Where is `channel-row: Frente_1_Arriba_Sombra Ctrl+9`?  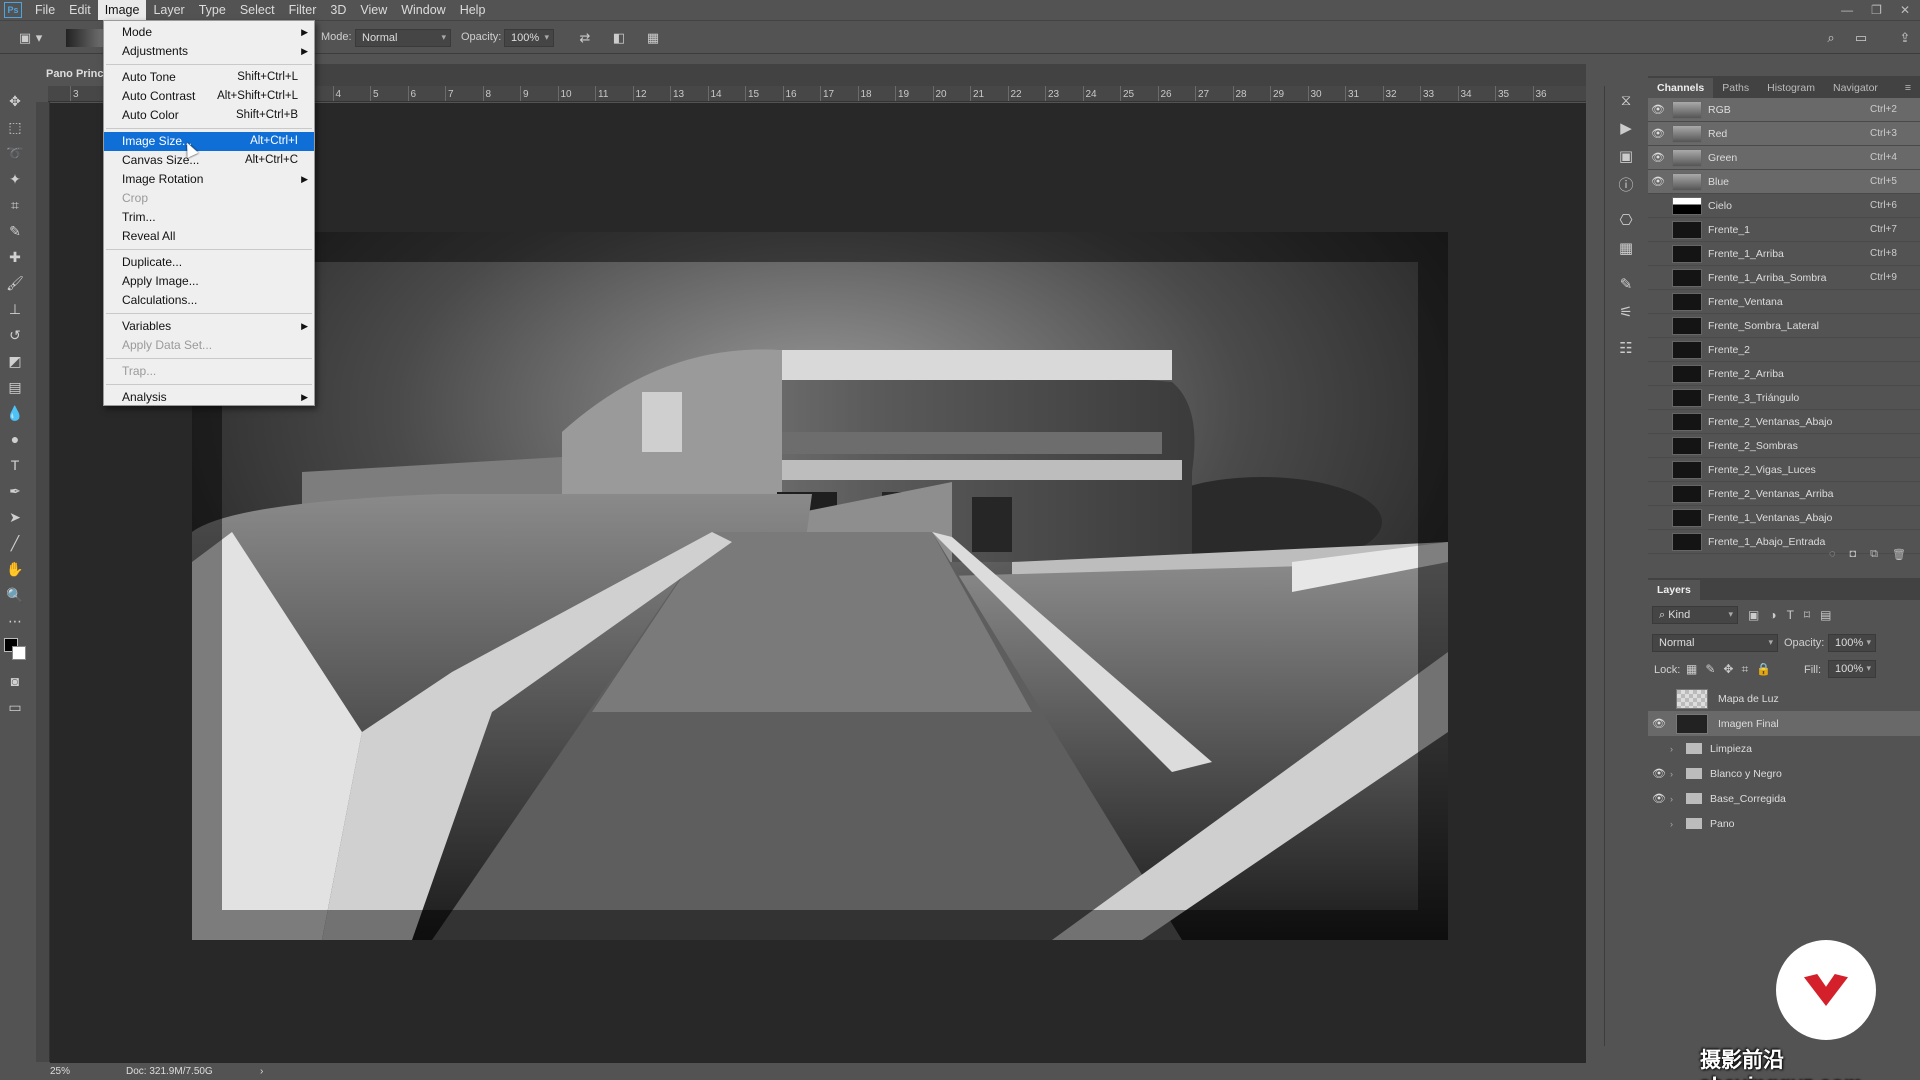
channel-row: Frente_1_Arriba_Sombra Ctrl+9 is located at coordinates (1784, 278).